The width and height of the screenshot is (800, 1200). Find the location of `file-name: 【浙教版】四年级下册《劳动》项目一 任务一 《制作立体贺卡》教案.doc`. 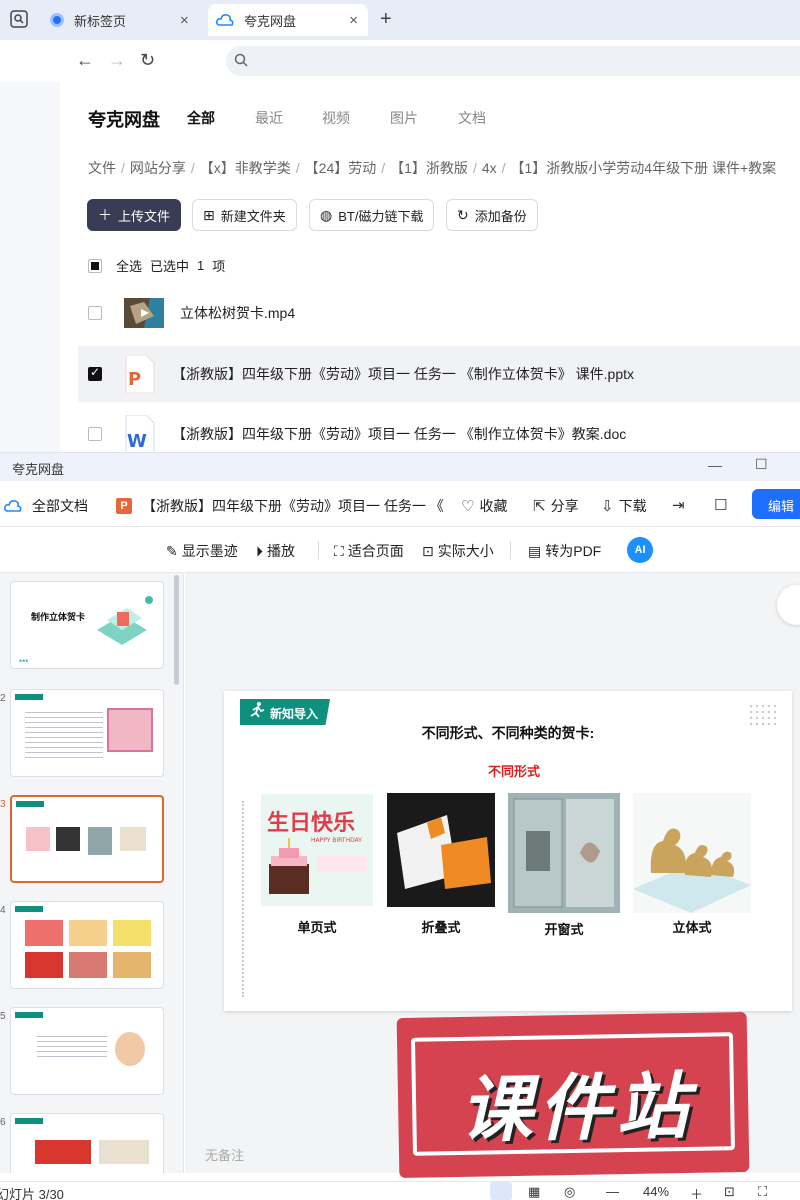

file-name: 【浙教版】四年级下册《劳动》项目一 任务一 《制作立体贺卡》教案.doc is located at coordinates (399, 434).